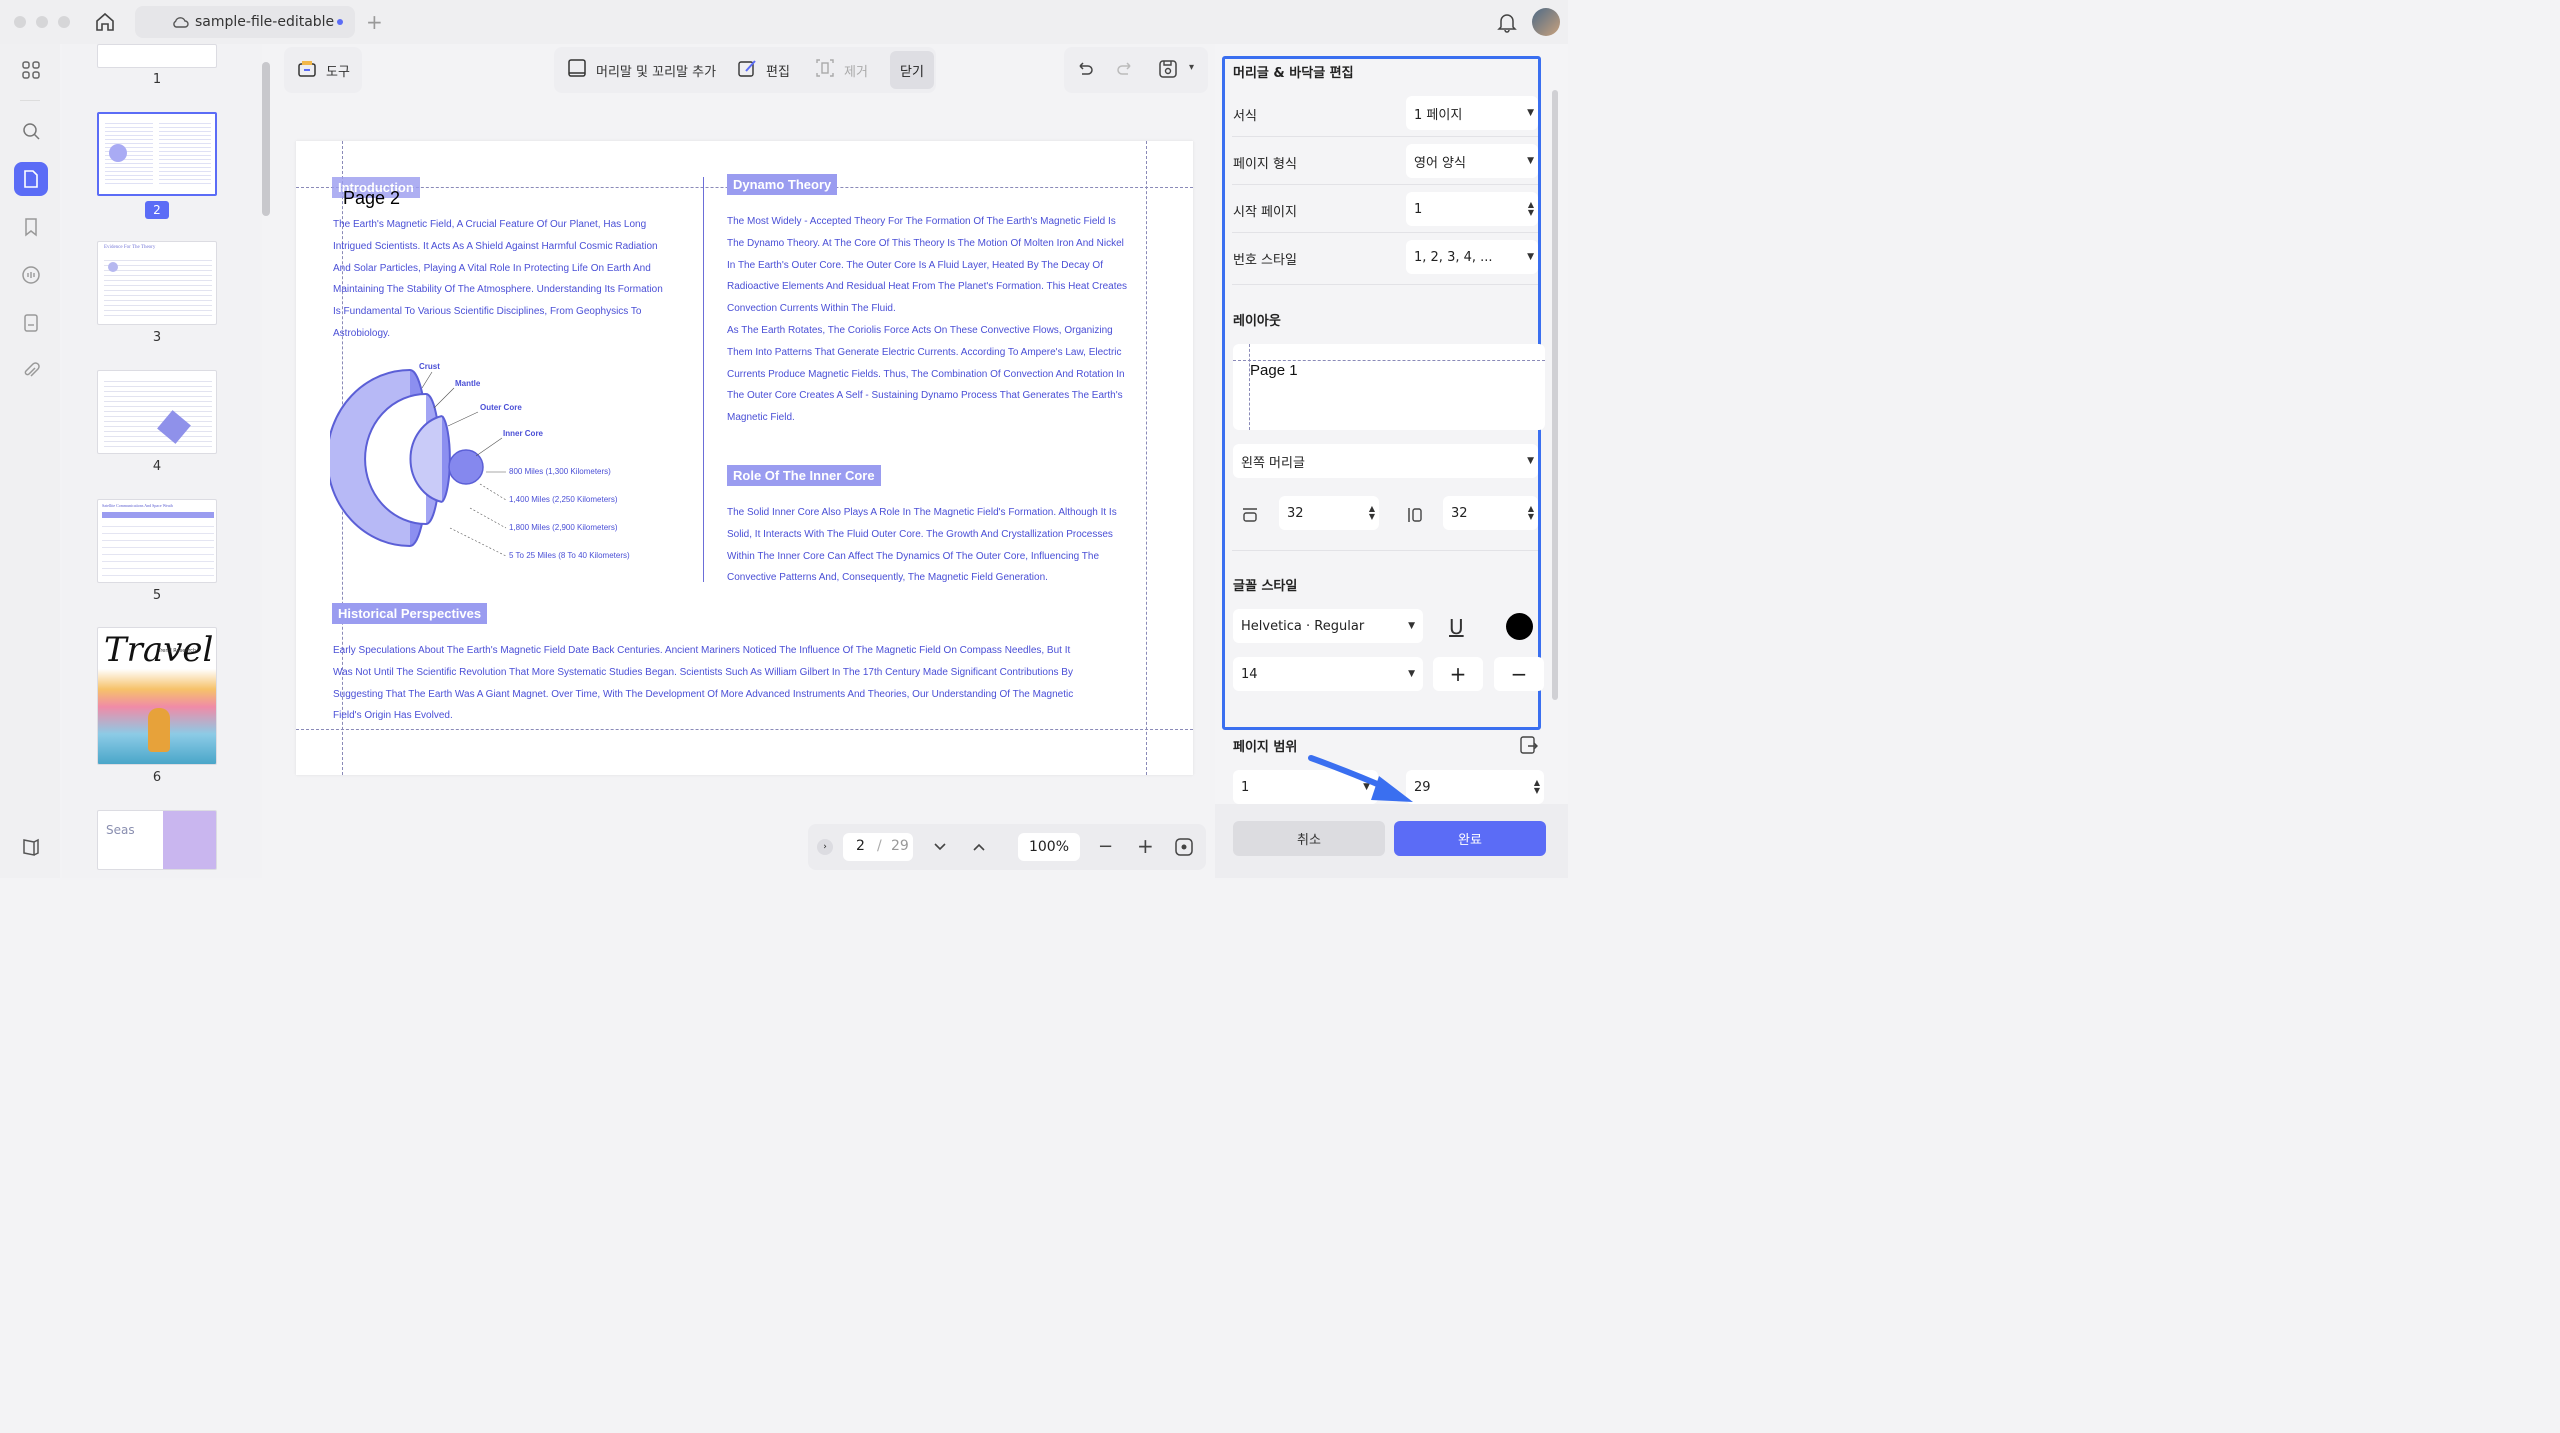 The image size is (2560, 1433). Describe the element at coordinates (1328, 626) in the screenshot. I see `font-family-select: Helvetica · Regular ▼` at that location.